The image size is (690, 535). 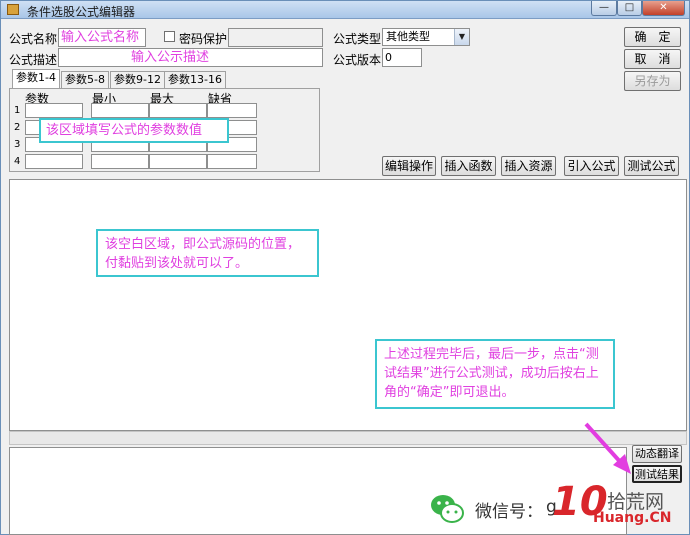 I want to click on param-row-number: 2, so click(x=17, y=127).